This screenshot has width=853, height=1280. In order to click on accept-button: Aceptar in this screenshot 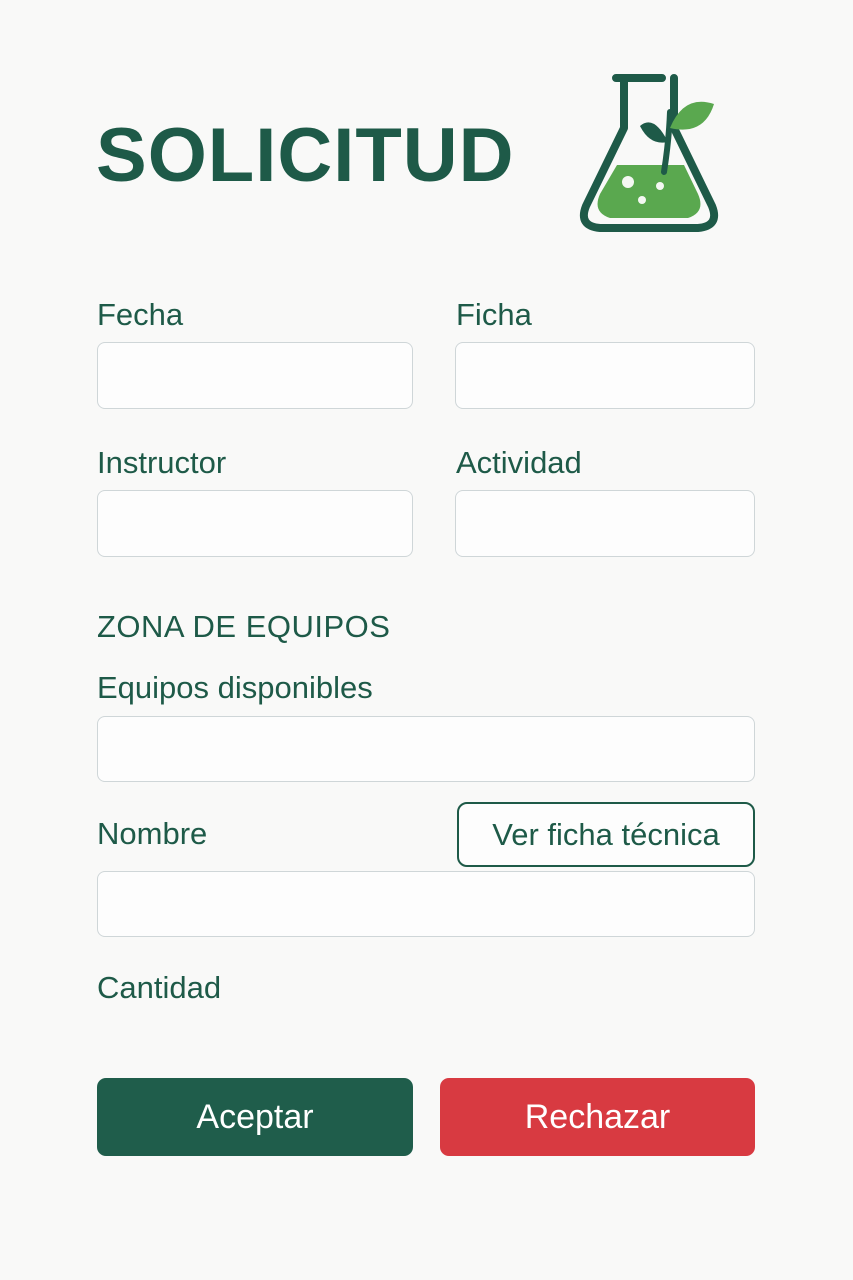, I will do `click(255, 1117)`.